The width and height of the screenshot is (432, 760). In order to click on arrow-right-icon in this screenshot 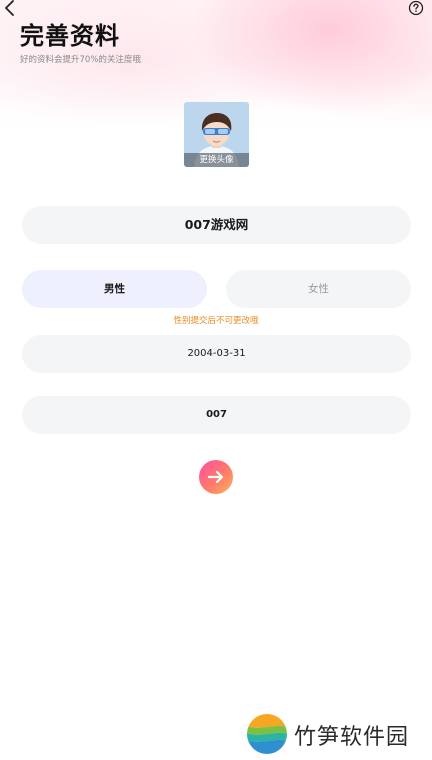, I will do `click(215, 477)`.